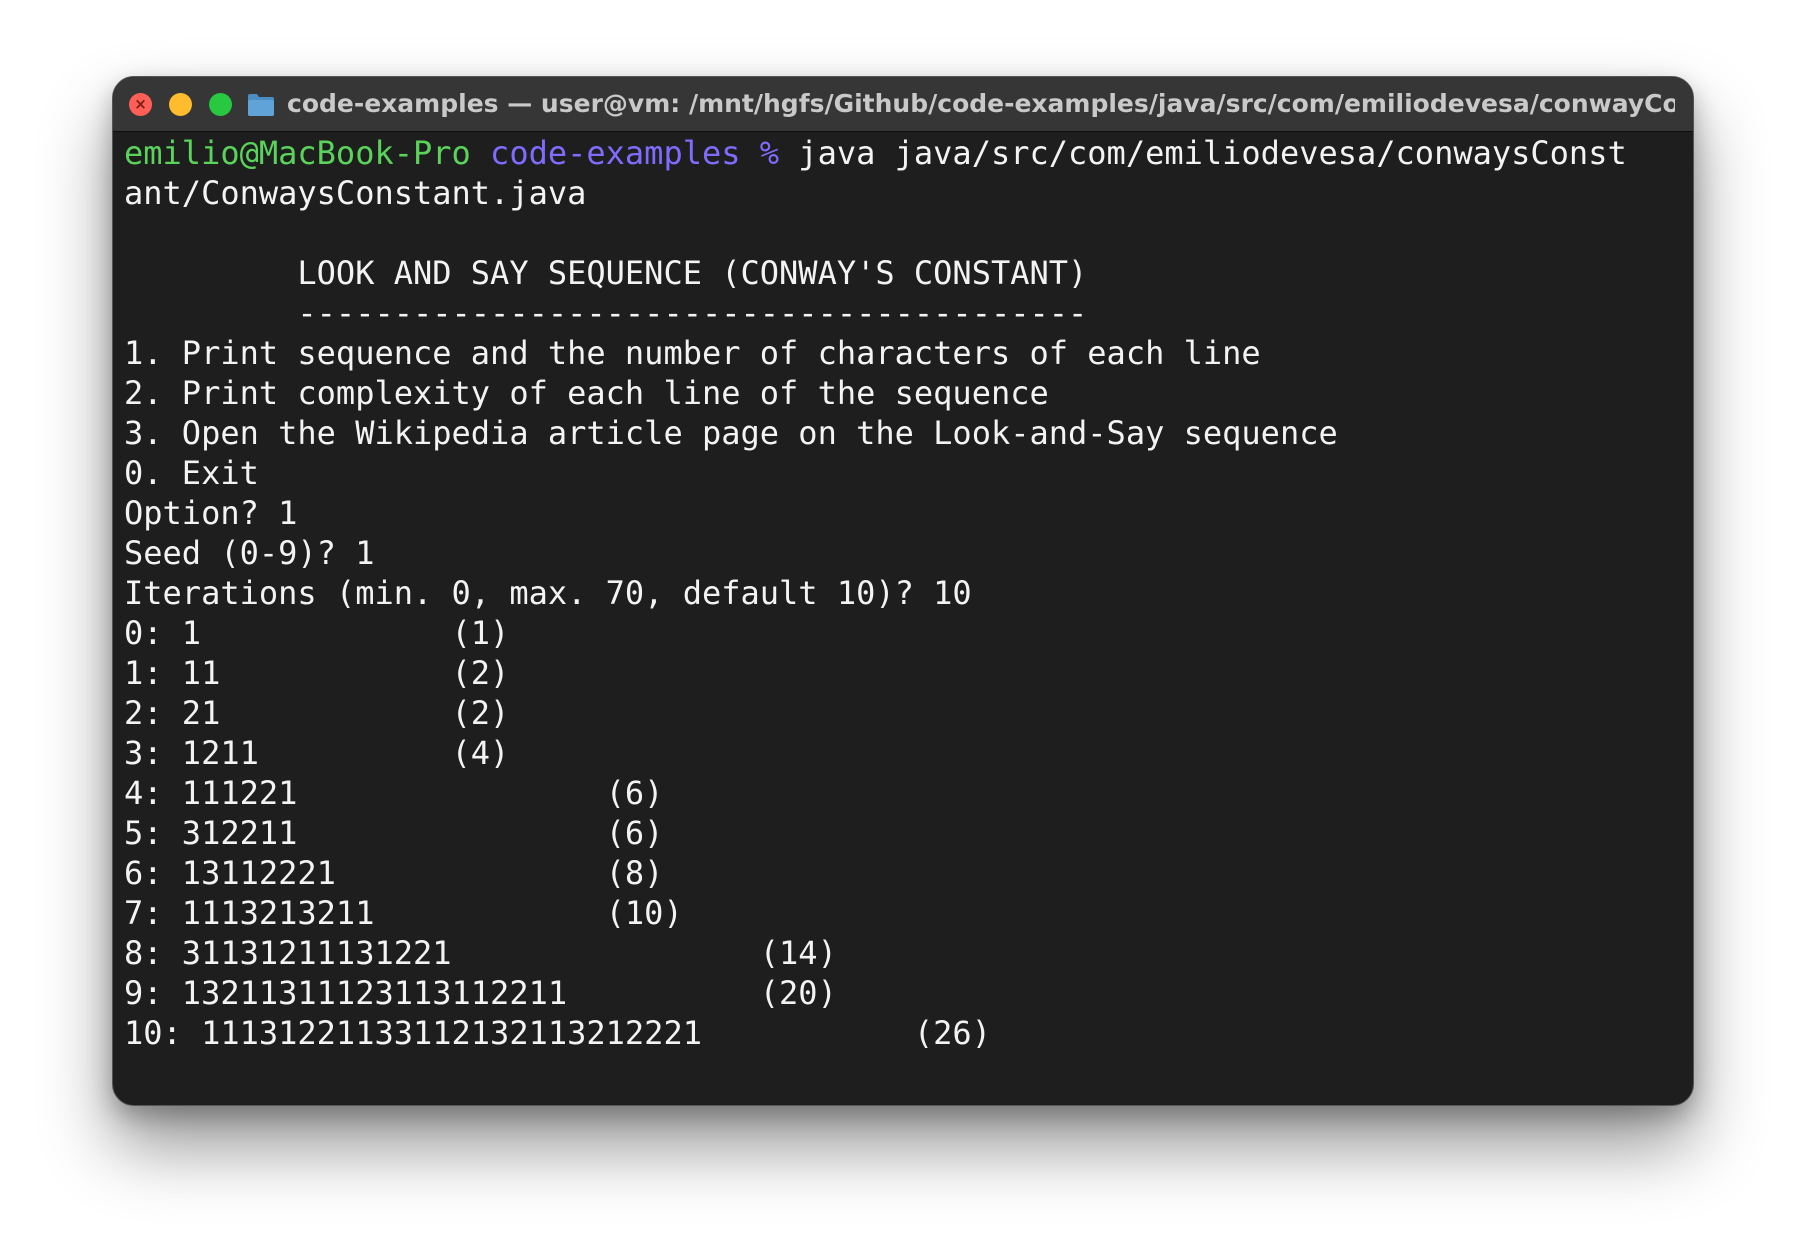  I want to click on sequence-line: 10: 11131221133112132113212221 (26), so click(557, 1033).